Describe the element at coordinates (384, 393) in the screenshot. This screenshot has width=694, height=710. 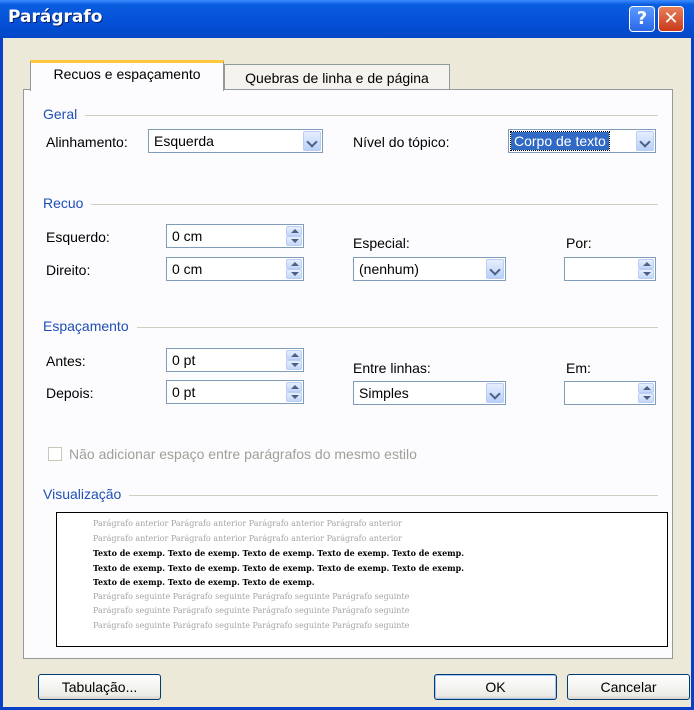
I see `entre-linhas-value: Simples` at that location.